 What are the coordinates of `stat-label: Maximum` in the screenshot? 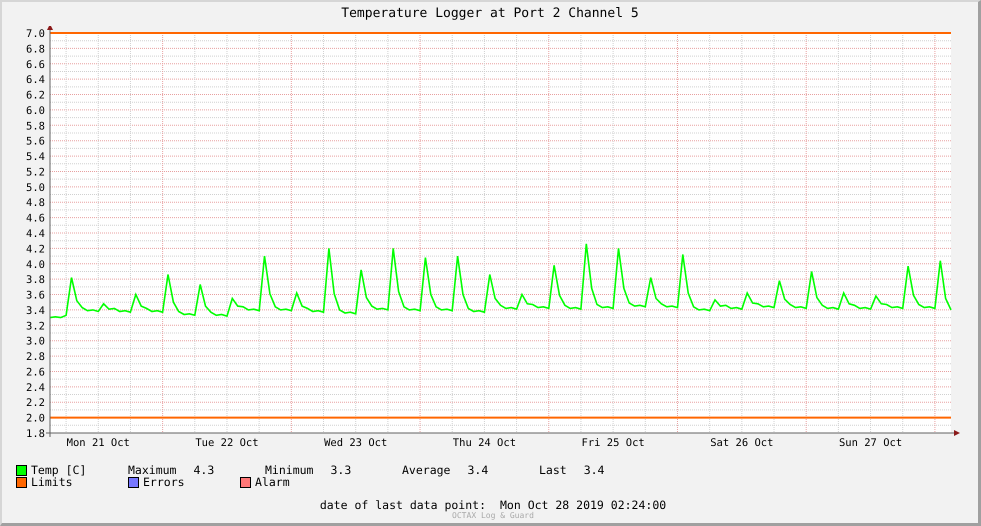 It's located at (152, 470).